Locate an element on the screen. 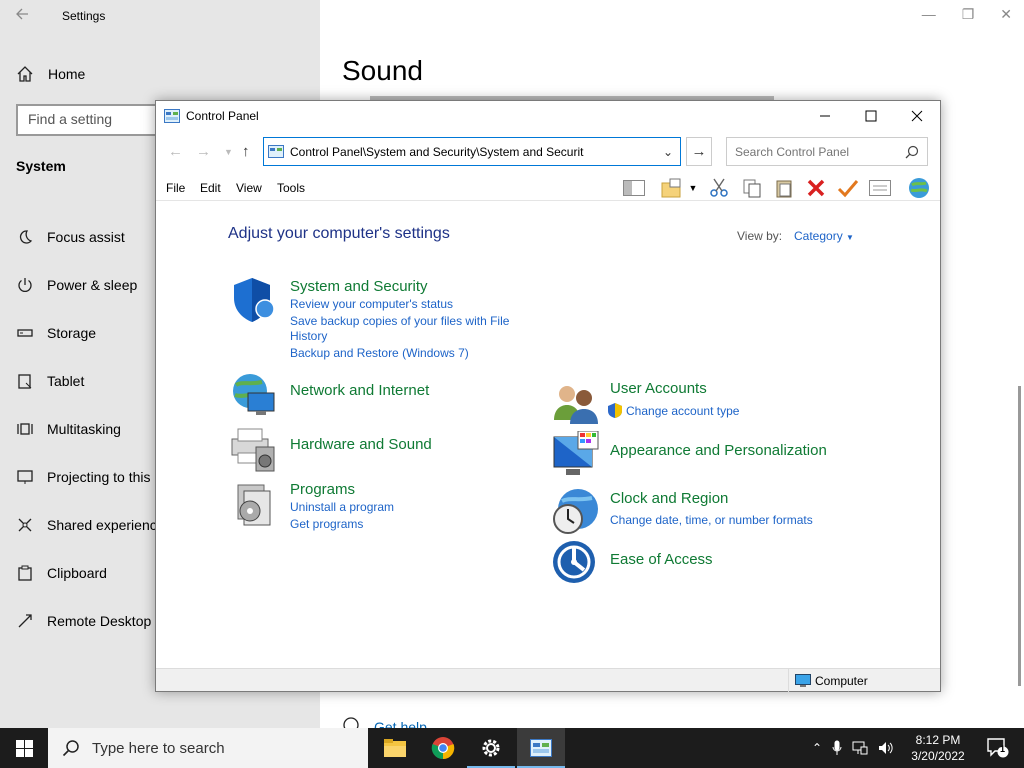  taskbar-control-panel is located at coordinates (541, 748).